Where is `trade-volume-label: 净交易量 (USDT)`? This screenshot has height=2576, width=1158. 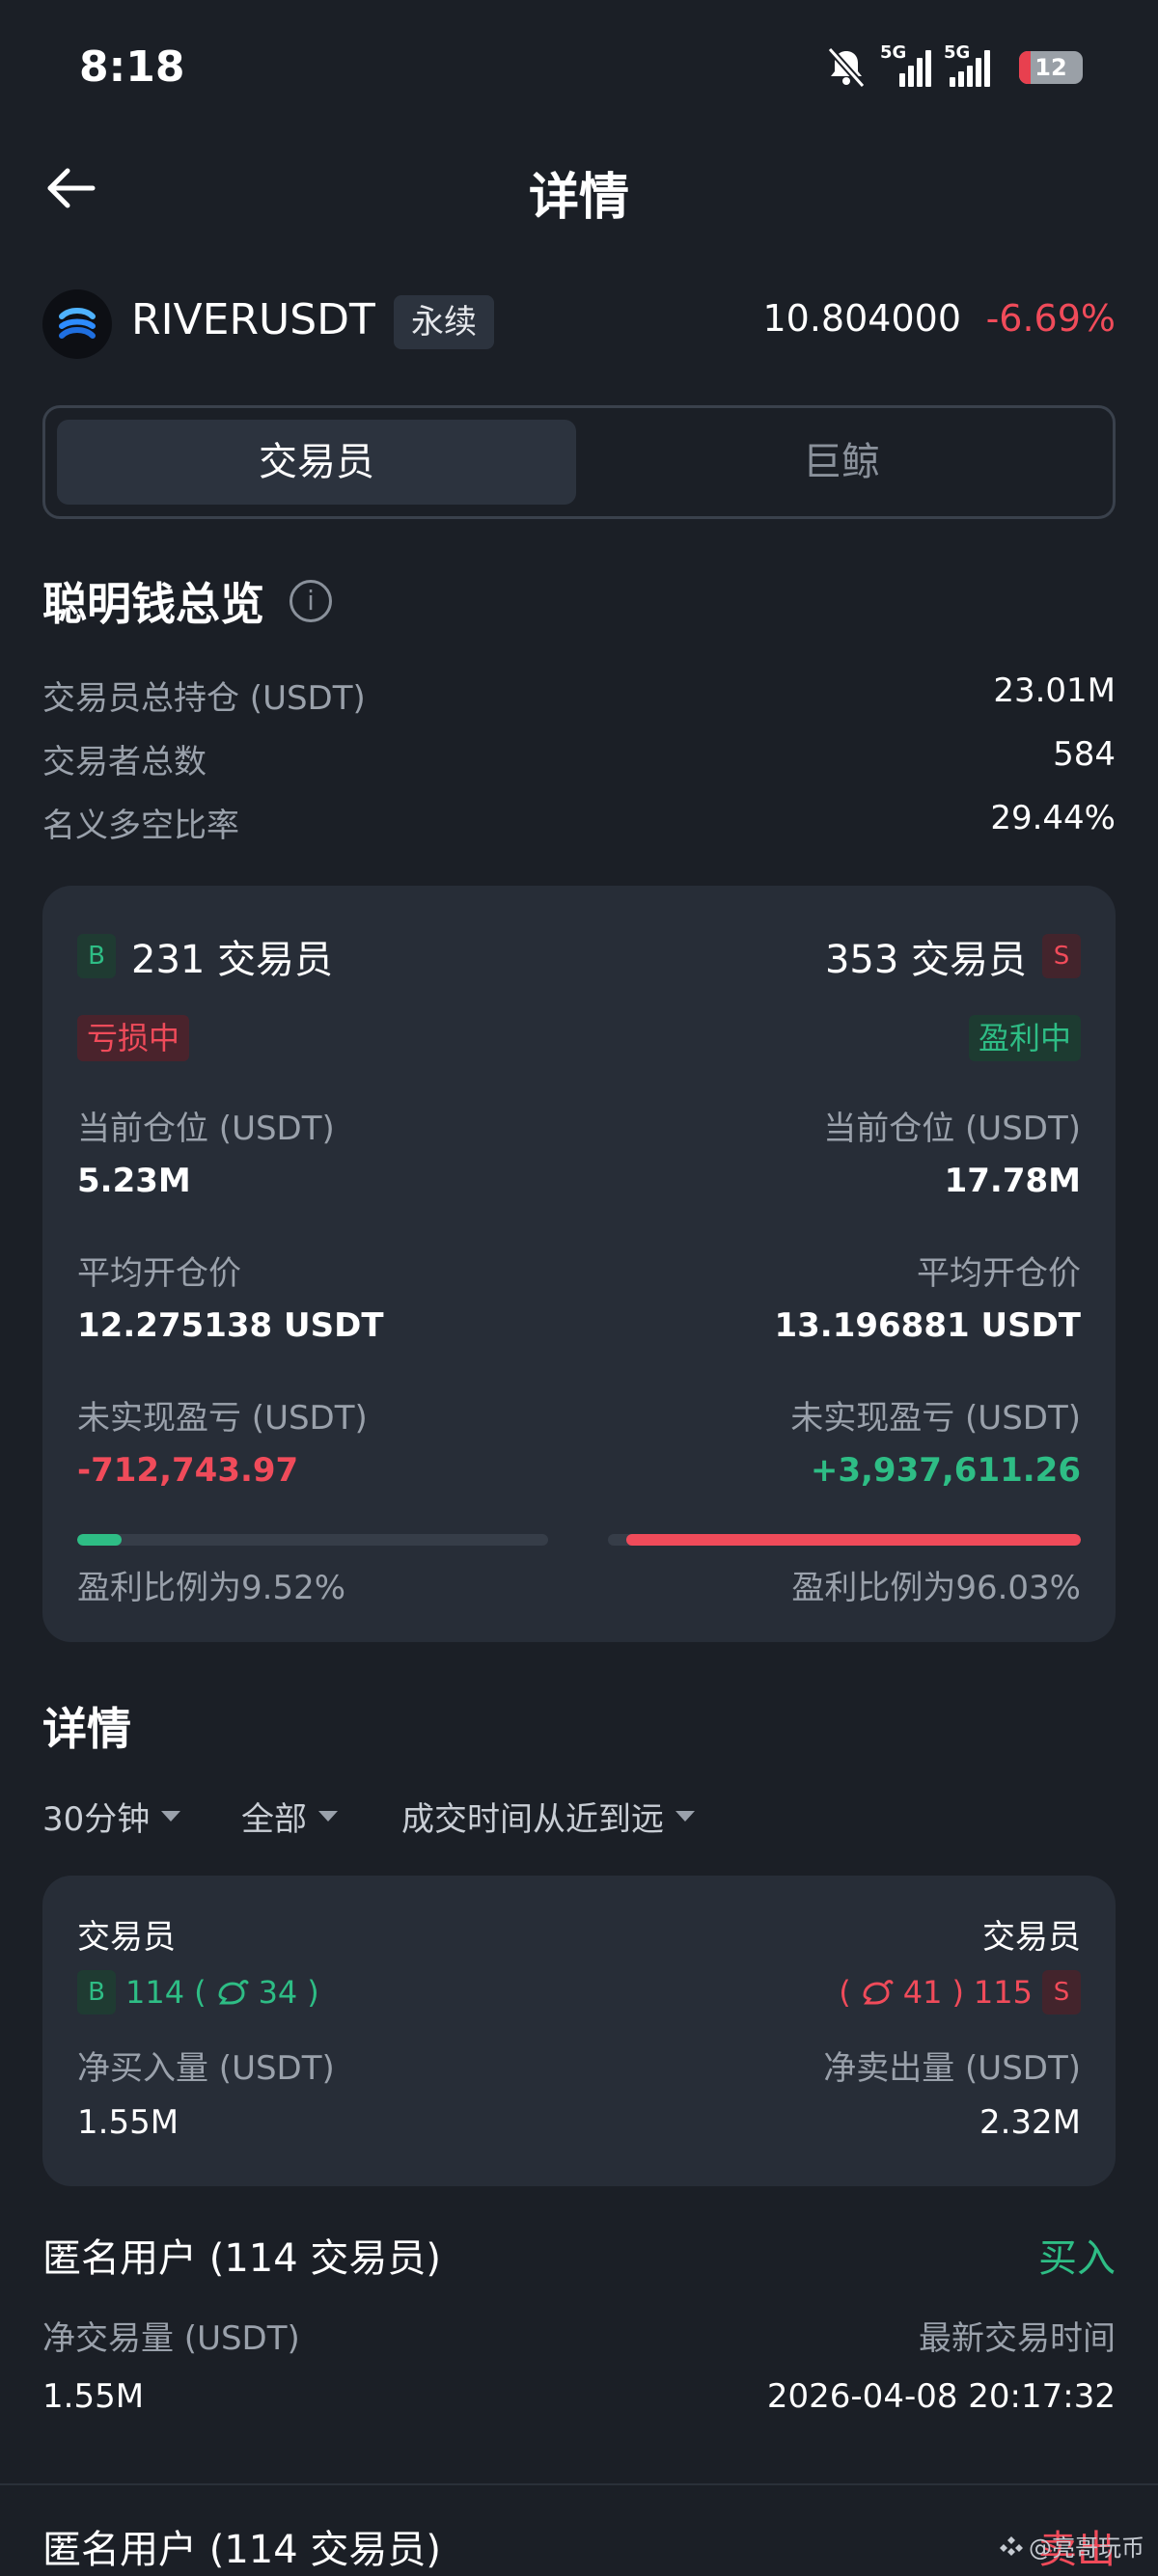 trade-volume-label: 净交易量 (USDT) is located at coordinates (171, 2339).